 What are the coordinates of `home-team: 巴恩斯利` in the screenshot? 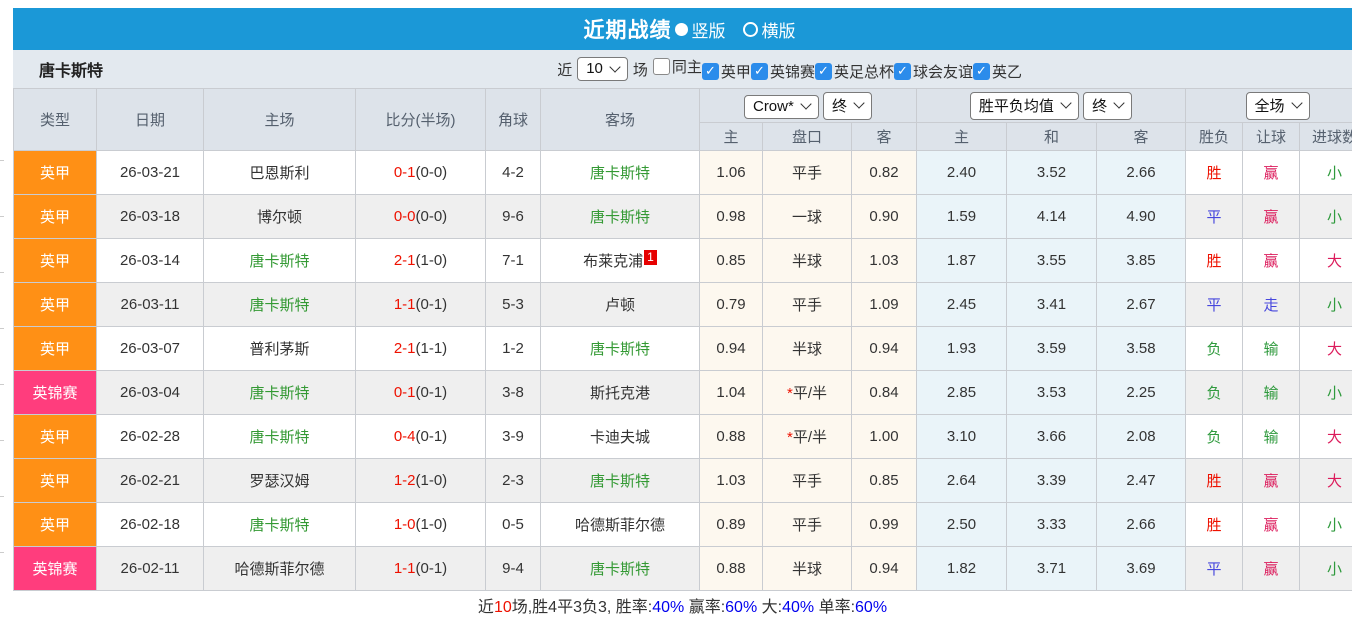 It's located at (280, 173).